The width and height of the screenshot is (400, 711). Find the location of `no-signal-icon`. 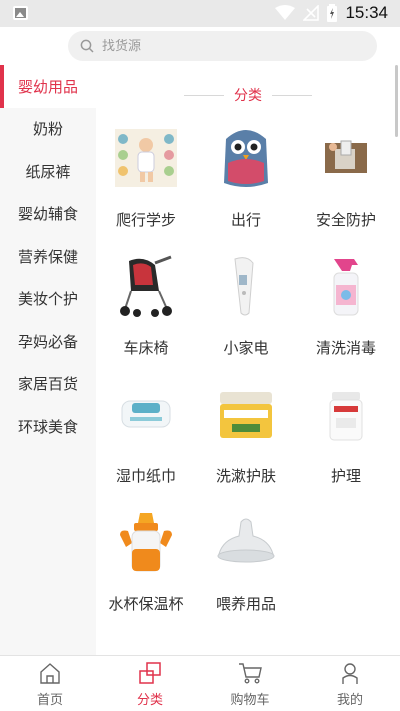

no-signal-icon is located at coordinates (311, 13).